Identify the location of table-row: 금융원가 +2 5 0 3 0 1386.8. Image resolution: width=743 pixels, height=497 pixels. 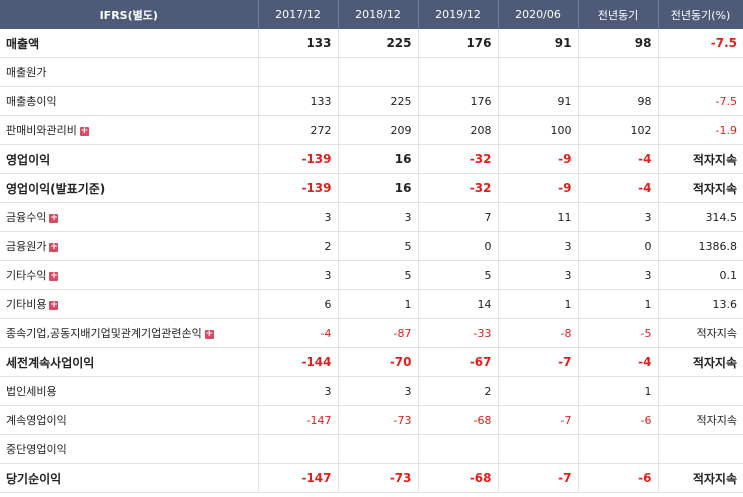
(371, 246).